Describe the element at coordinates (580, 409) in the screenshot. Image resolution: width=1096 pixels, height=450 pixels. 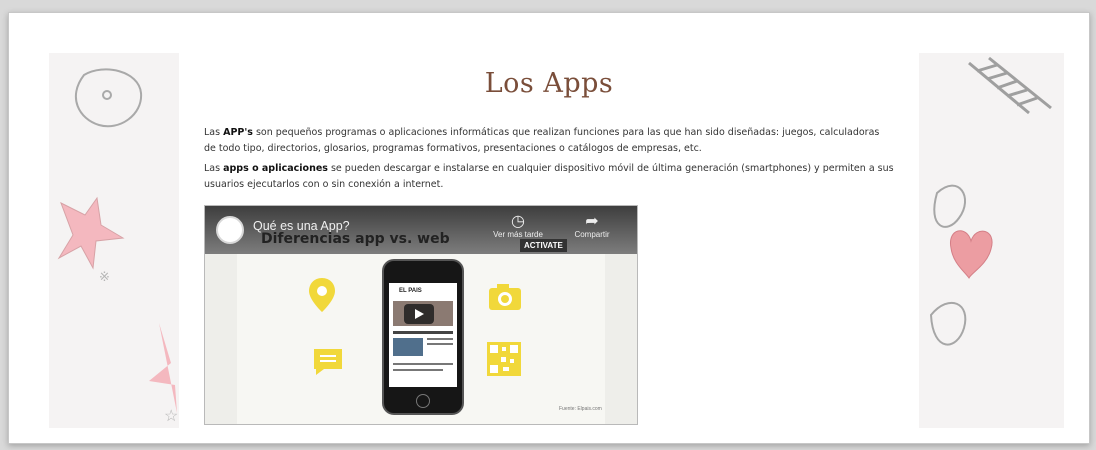
I see `video-source-text: Fuente: Elpais.com` at that location.